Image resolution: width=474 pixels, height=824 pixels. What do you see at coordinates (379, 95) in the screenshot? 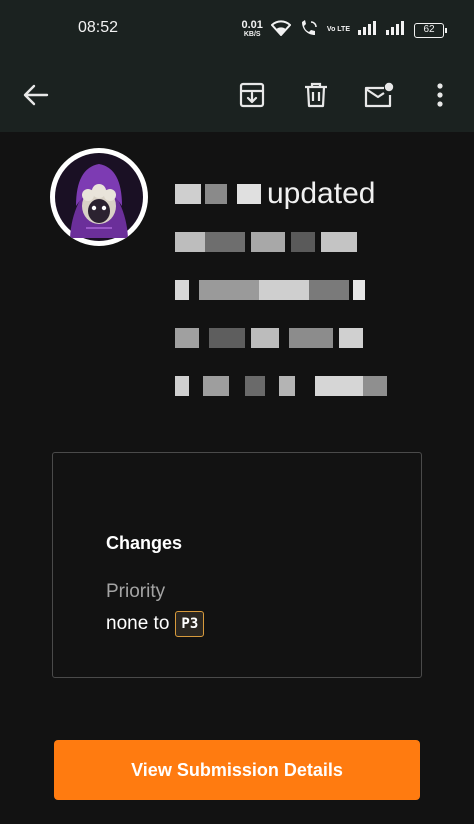
I see `mark-unread-icon` at bounding box center [379, 95].